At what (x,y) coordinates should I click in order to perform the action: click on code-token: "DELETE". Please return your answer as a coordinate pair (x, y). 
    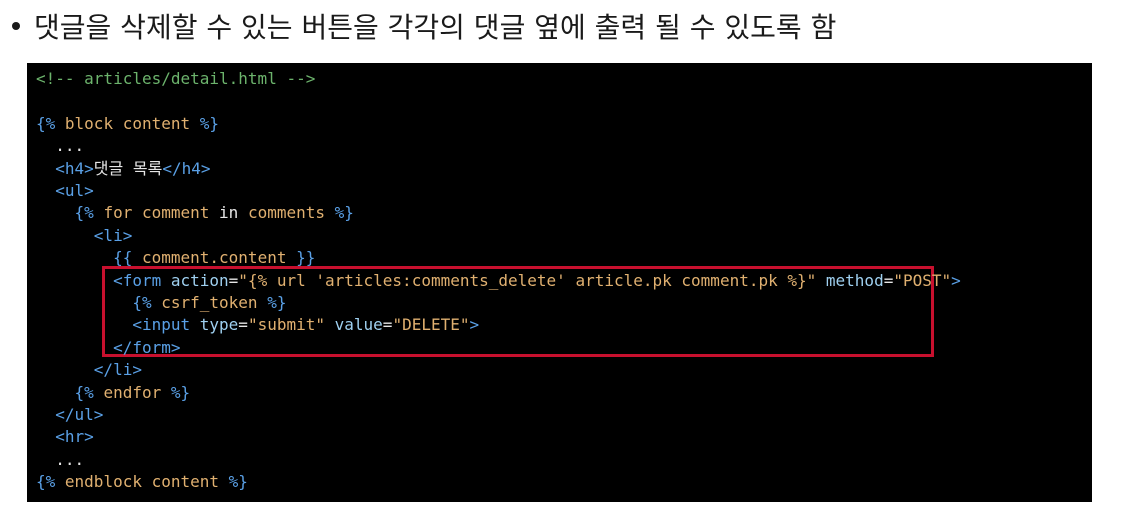
    Looking at the image, I should click on (431, 325).